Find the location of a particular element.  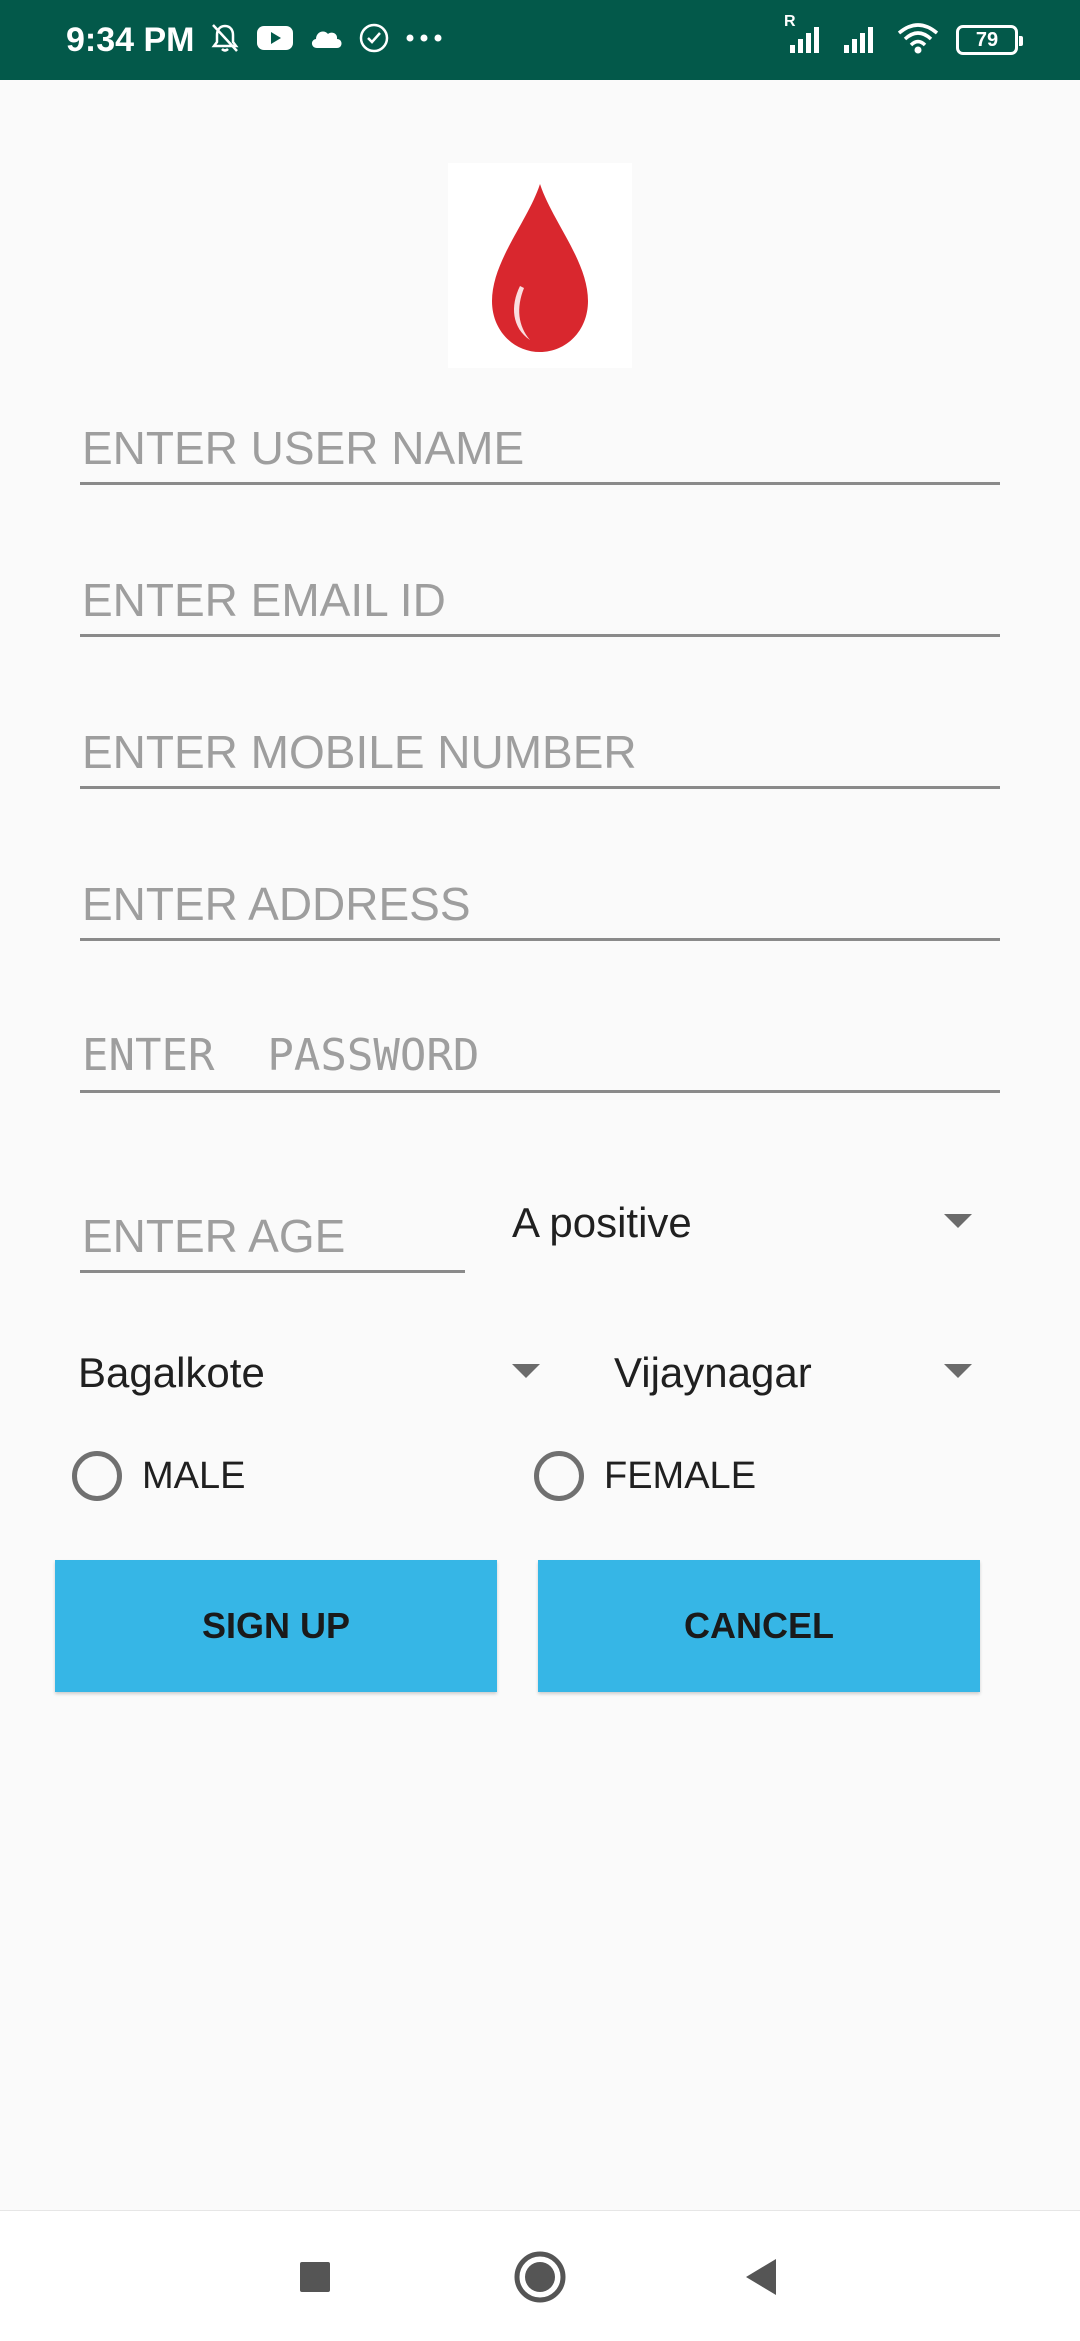

email-placeholder: ENTER EMAIL ID is located at coordinates (264, 600).